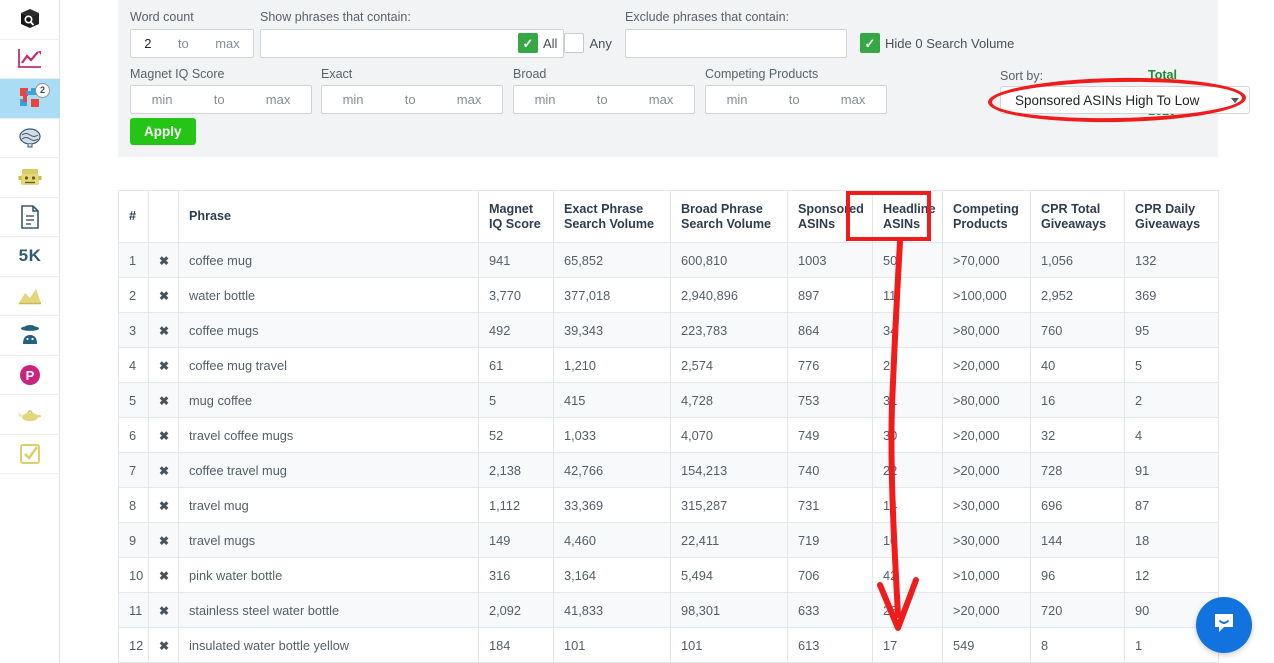  What do you see at coordinates (192, 43) in the screenshot?
I see `word-count-input: 2 to max` at bounding box center [192, 43].